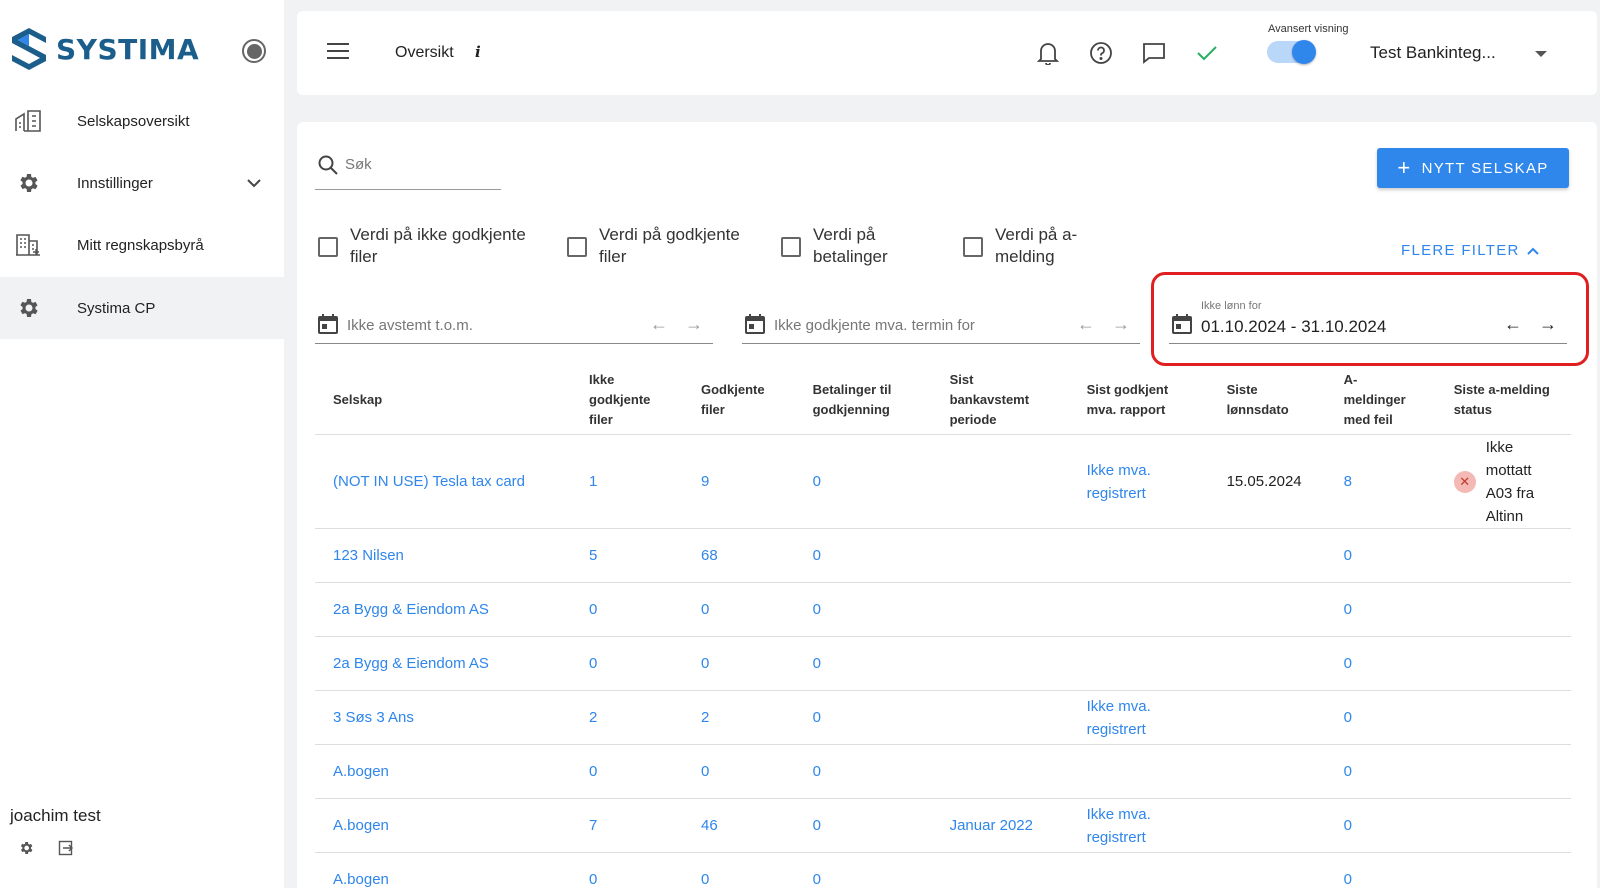  I want to click on column-header: Siste lønnsdato, so click(1267, 400).